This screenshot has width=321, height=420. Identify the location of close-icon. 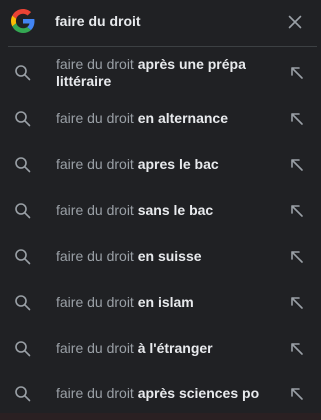
(295, 22).